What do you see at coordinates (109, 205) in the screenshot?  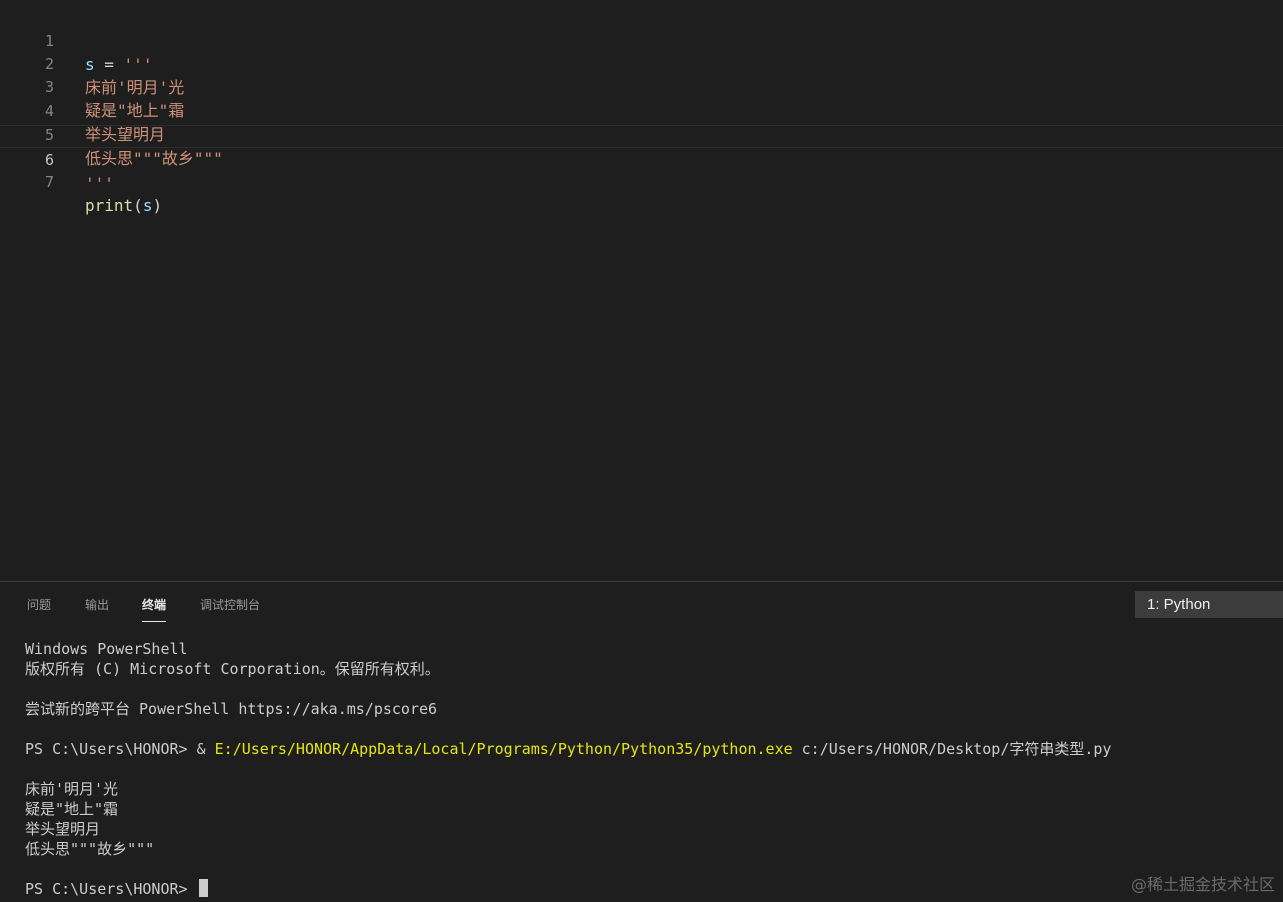 I see `token-function: print` at bounding box center [109, 205].